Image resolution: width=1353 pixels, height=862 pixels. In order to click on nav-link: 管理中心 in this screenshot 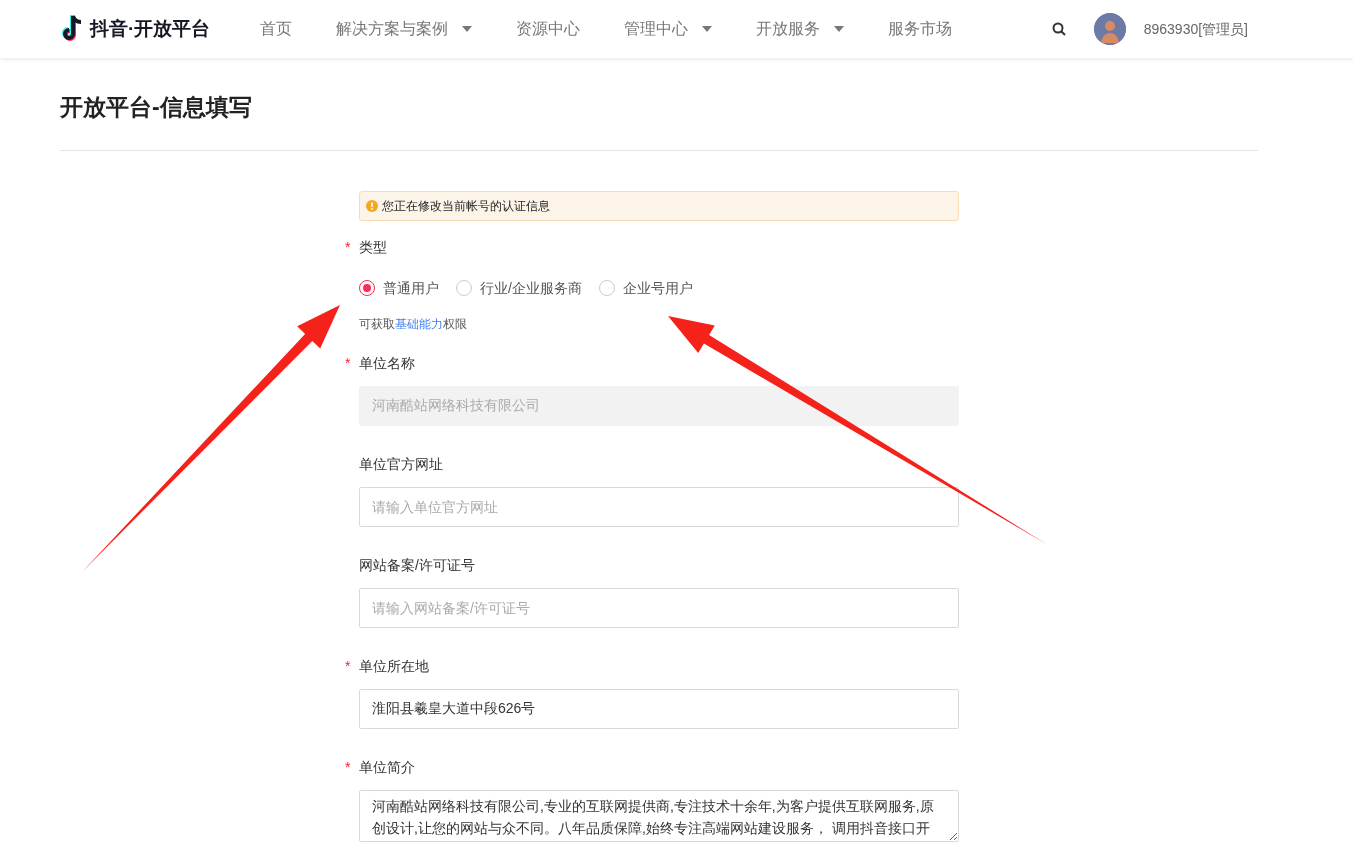, I will do `click(668, 29)`.